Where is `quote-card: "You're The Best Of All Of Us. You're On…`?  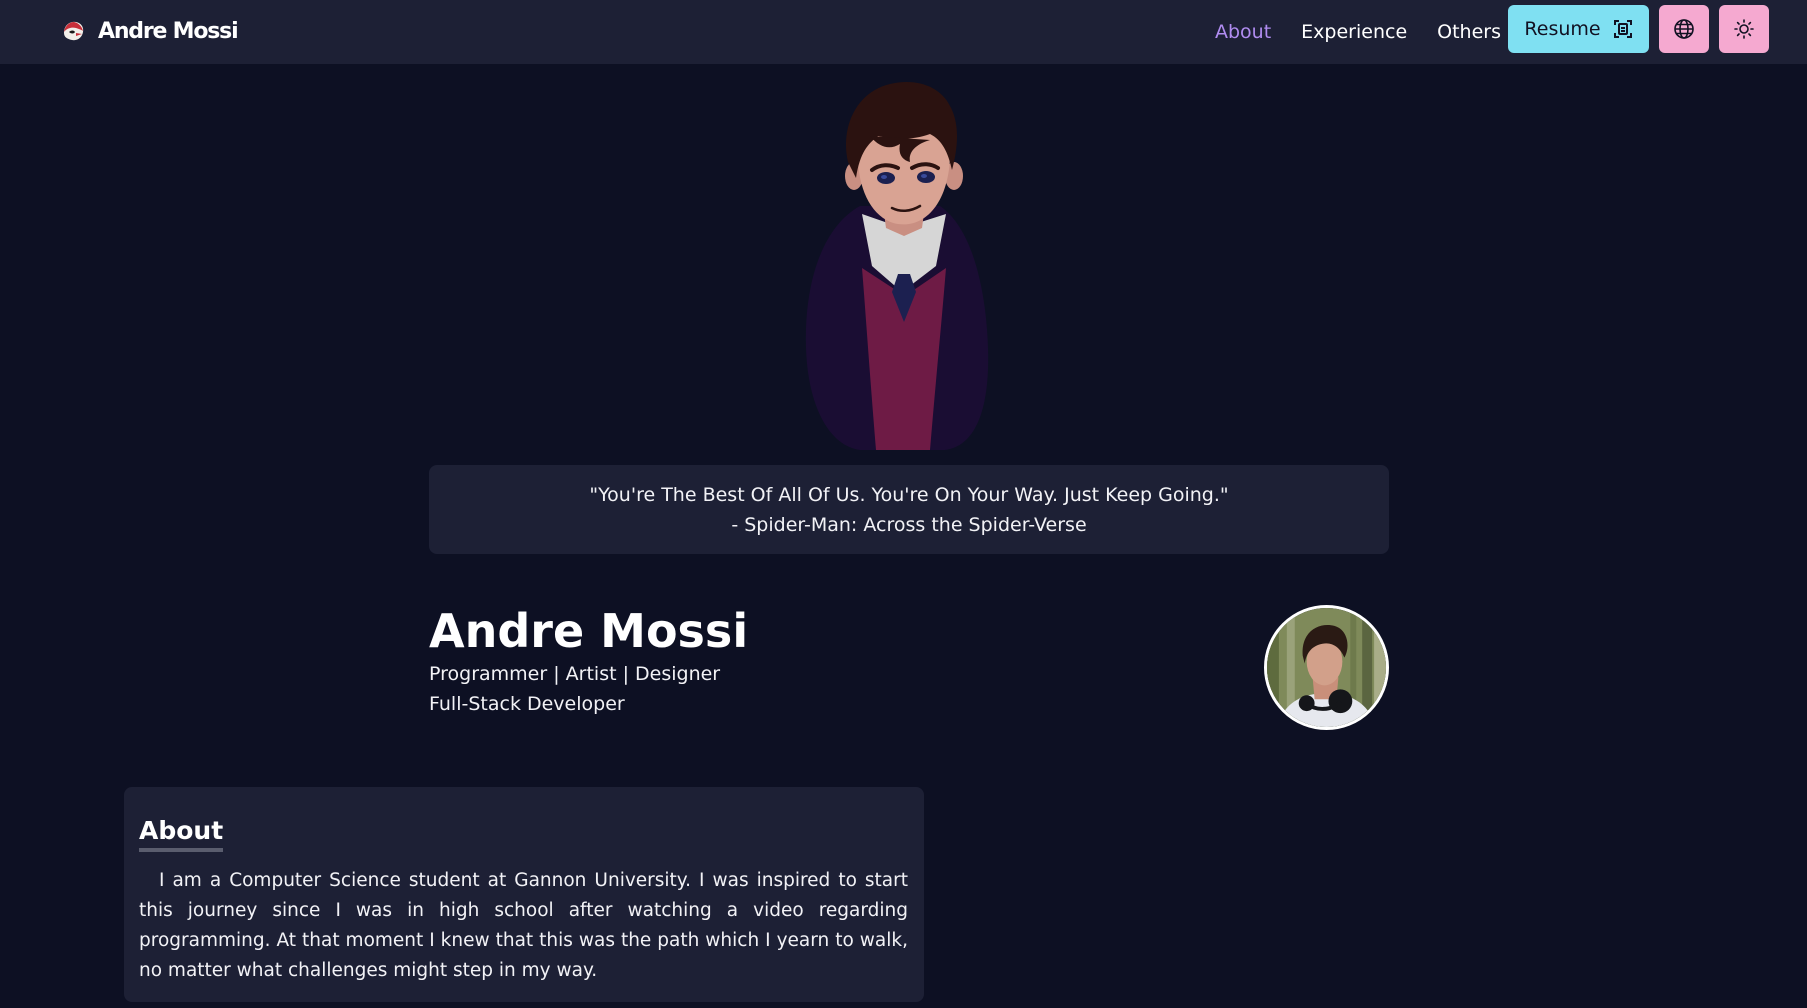 quote-card: "You're The Best Of All Of Us. You're On… is located at coordinates (909, 509).